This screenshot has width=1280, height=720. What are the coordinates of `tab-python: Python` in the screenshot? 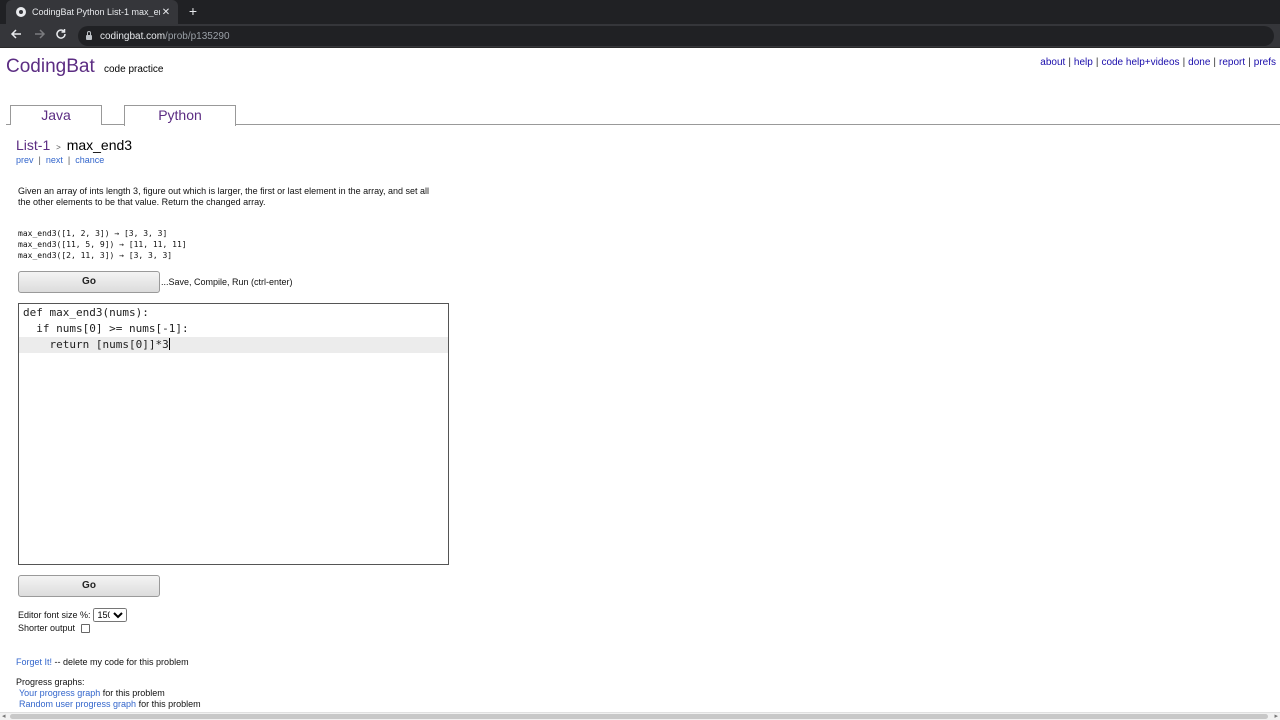 It's located at (180, 115).